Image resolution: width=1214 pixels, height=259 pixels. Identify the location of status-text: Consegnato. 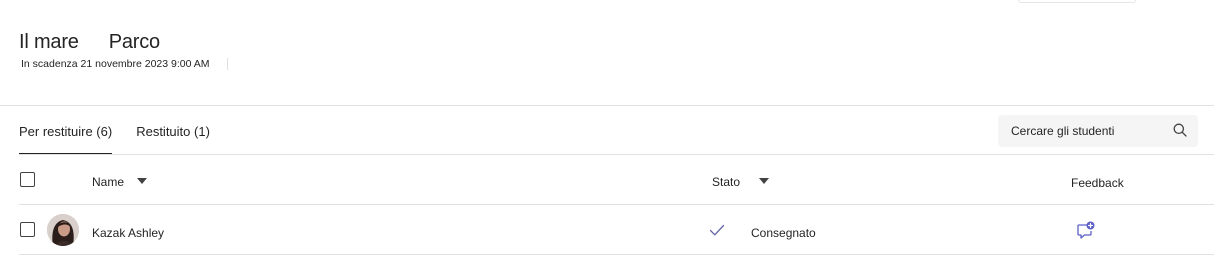
(783, 233).